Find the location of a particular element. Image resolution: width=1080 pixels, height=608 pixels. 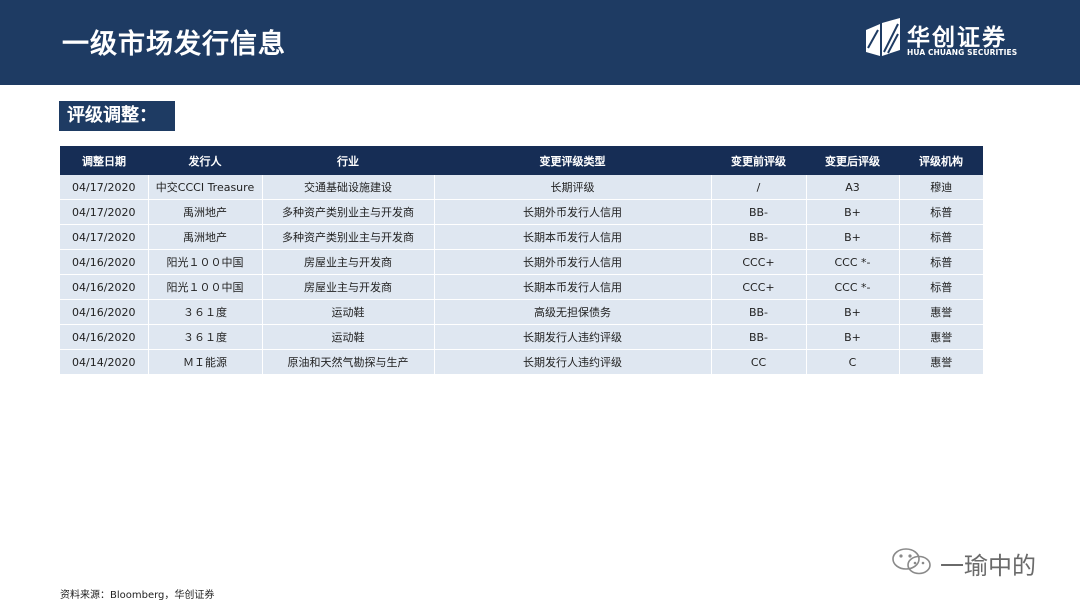

column-header: 变更评级类型 is located at coordinates (572, 160).